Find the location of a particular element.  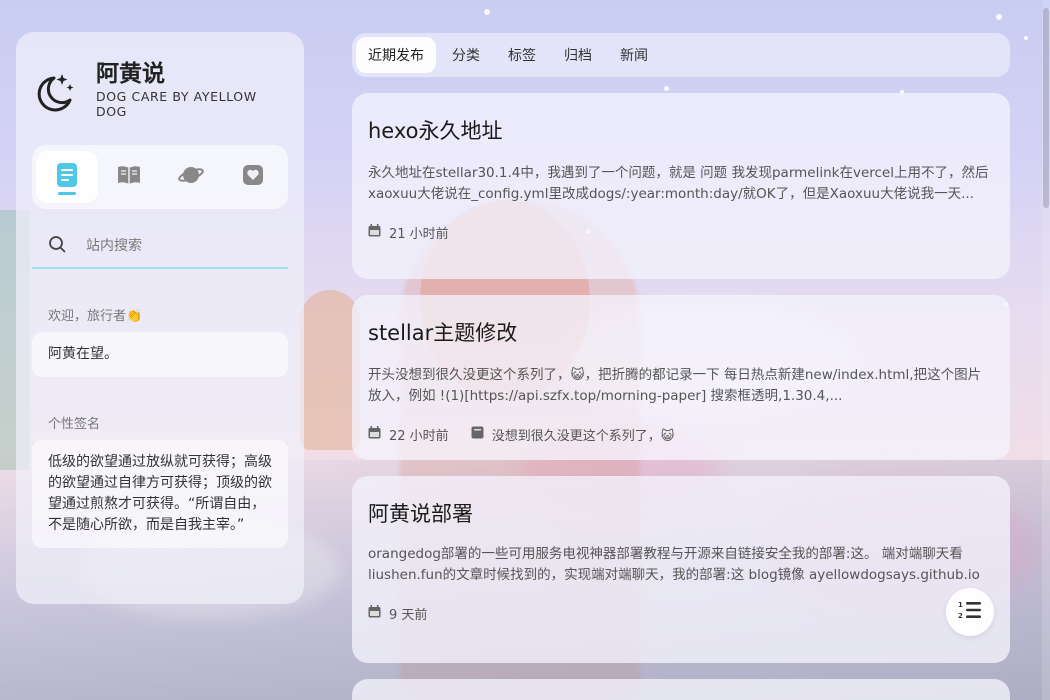

heart-icon is located at coordinates (253, 177).